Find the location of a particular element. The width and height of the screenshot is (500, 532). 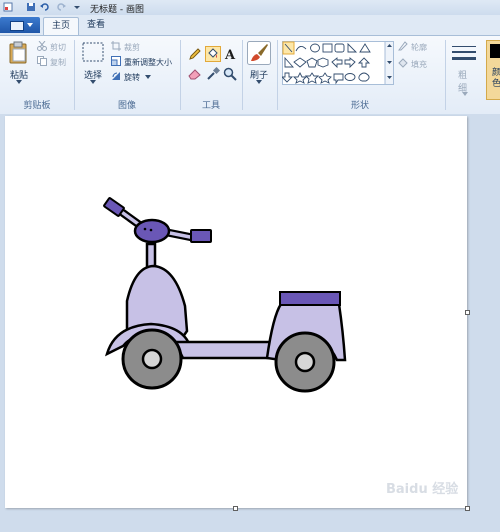

undo-icon is located at coordinates (45, 7).